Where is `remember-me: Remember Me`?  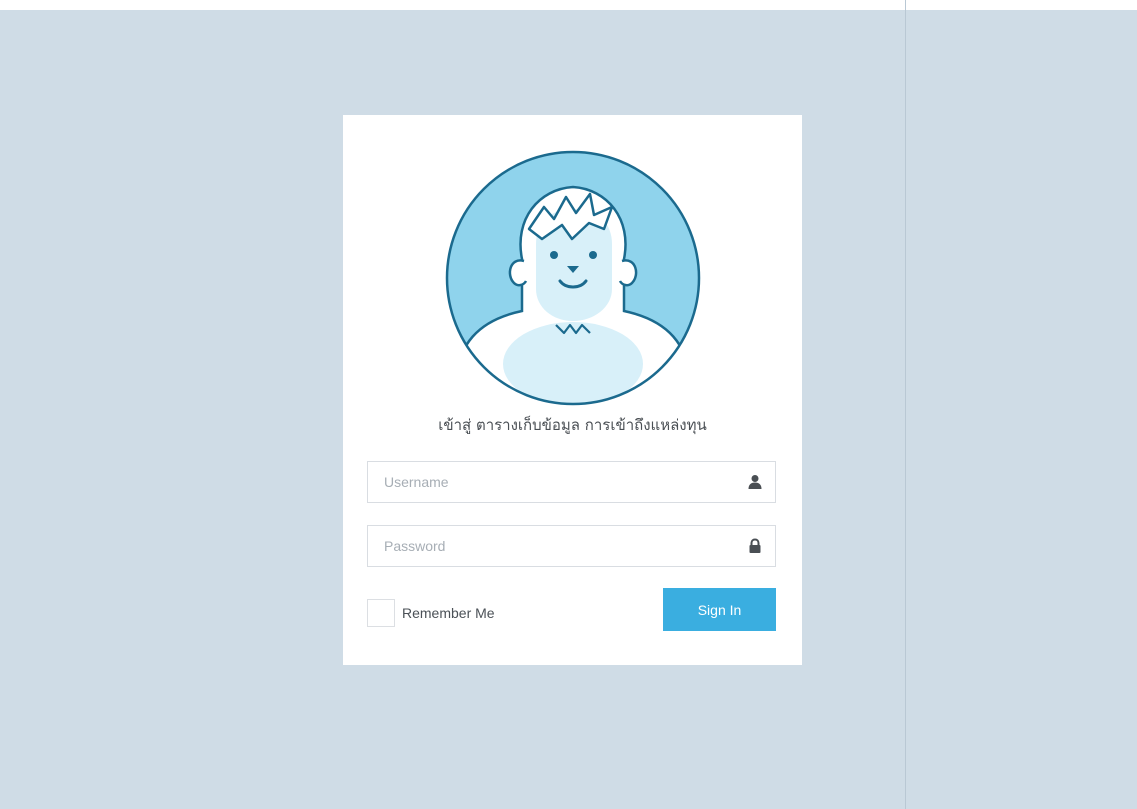
remember-me: Remember Me is located at coordinates (431, 613).